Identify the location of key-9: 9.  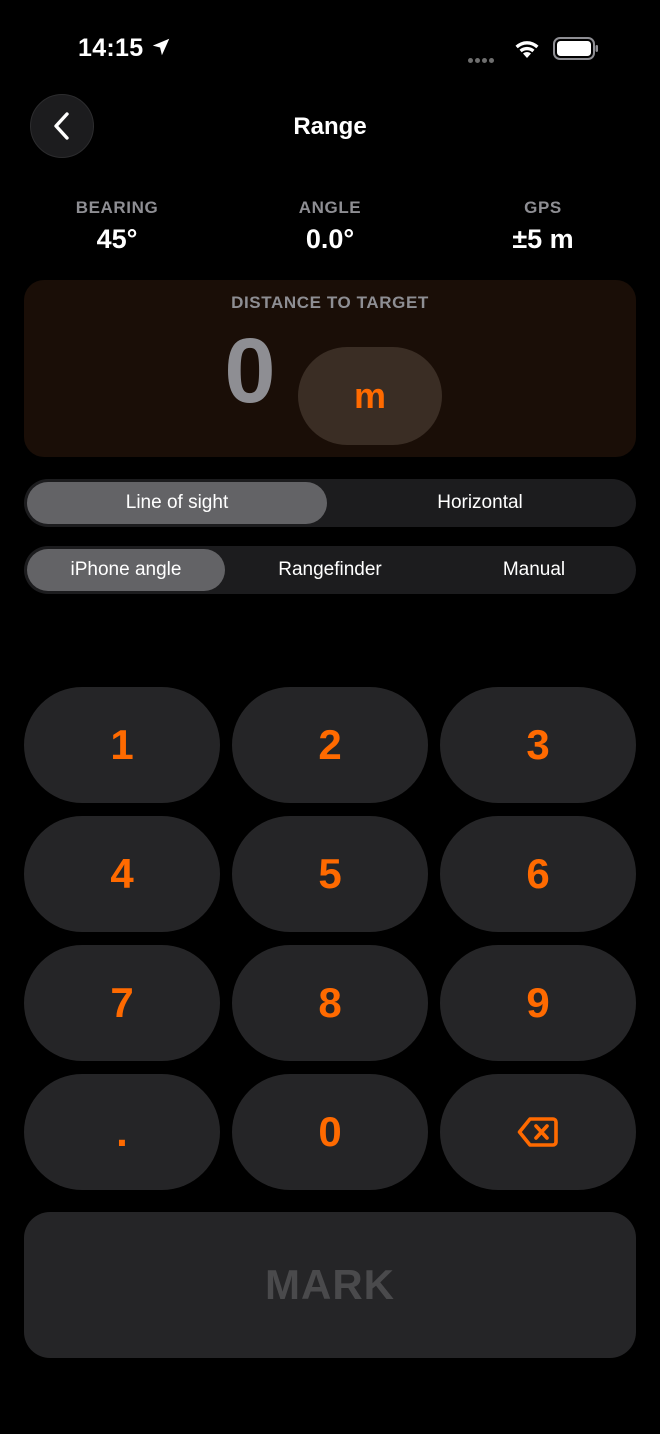
(538, 1003).